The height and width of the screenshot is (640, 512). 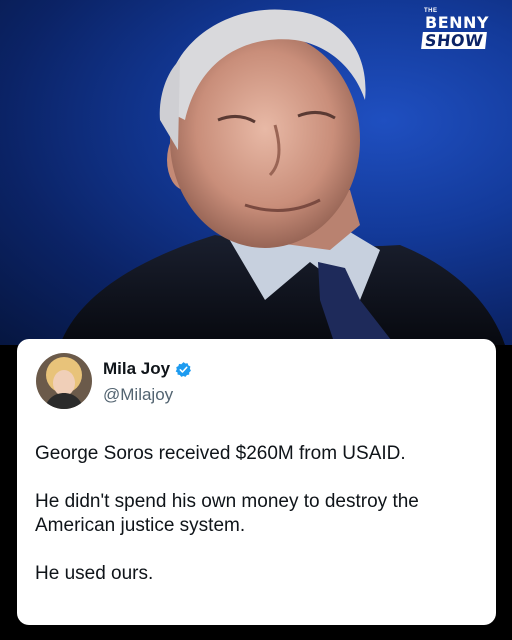 I want to click on tweet-paragraph: He used ours., so click(x=94, y=573).